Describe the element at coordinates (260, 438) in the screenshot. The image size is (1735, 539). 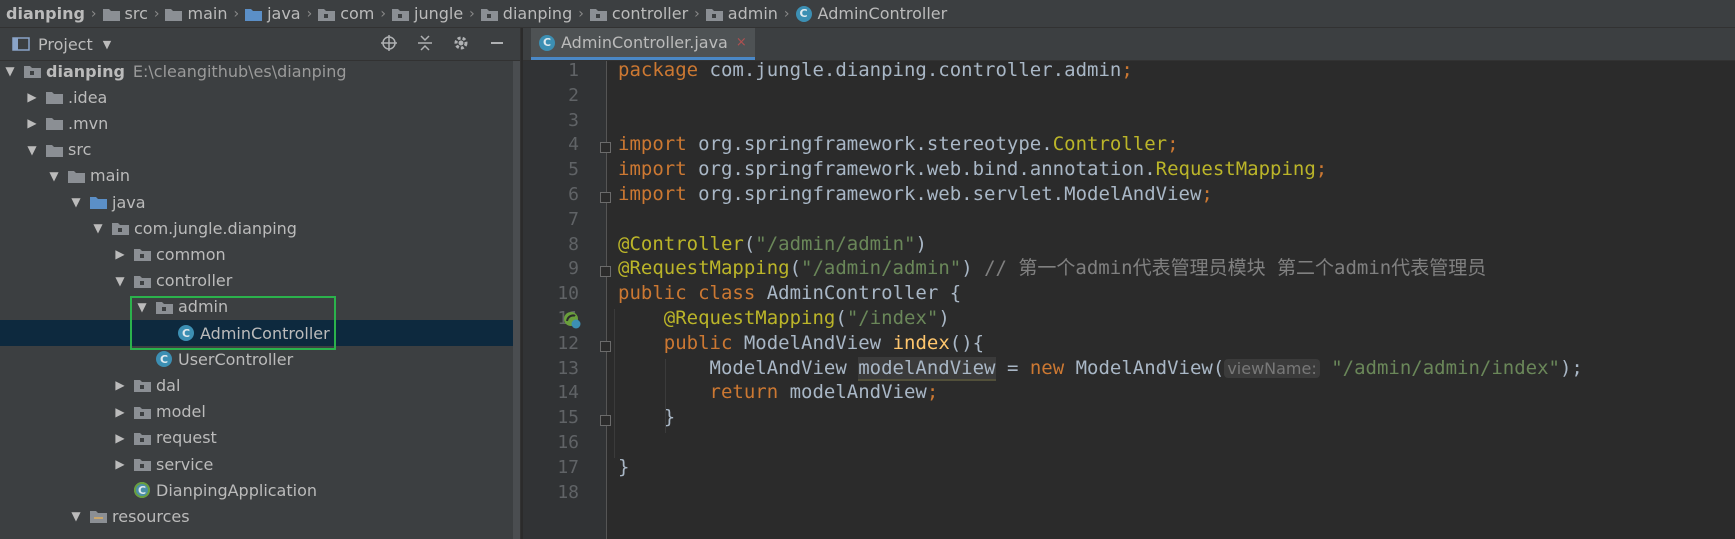
I see `tree-item-request: ▶ request` at that location.